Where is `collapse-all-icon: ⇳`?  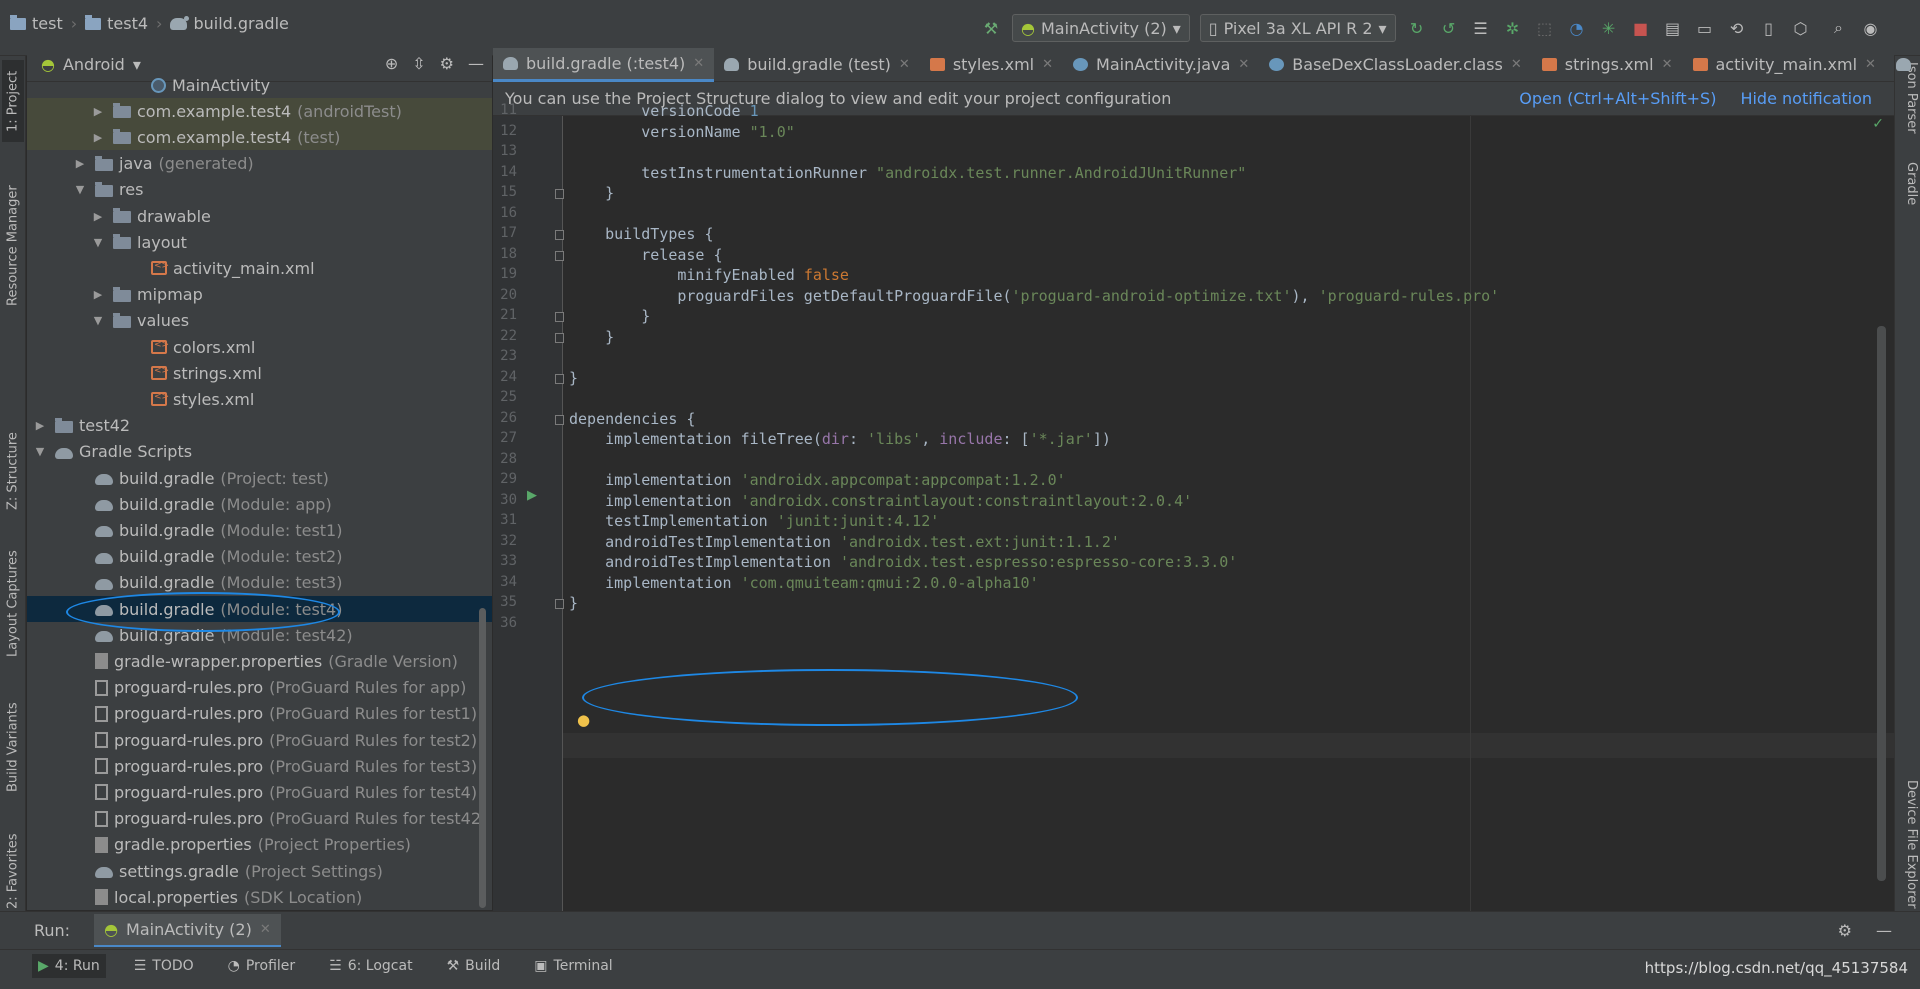 collapse-all-icon: ⇳ is located at coordinates (418, 63).